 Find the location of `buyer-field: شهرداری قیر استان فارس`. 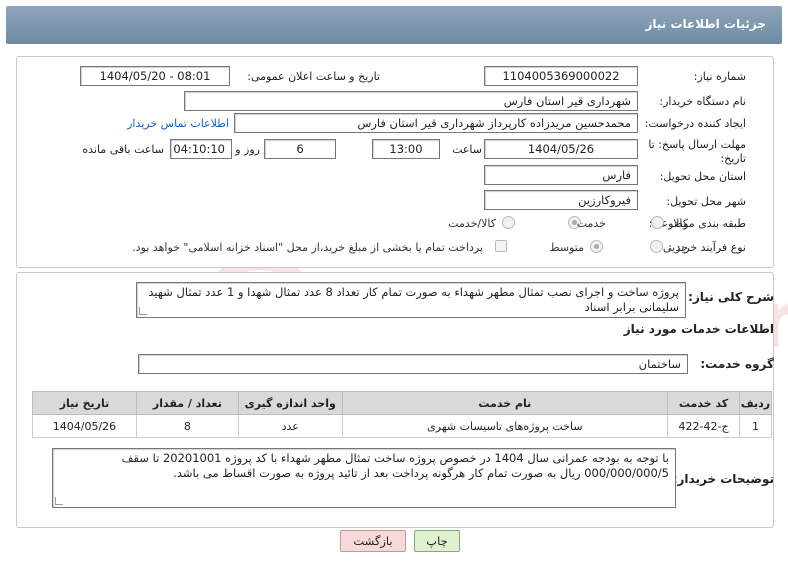

buyer-field: شهرداری قیر استان فارس is located at coordinates (411, 101).